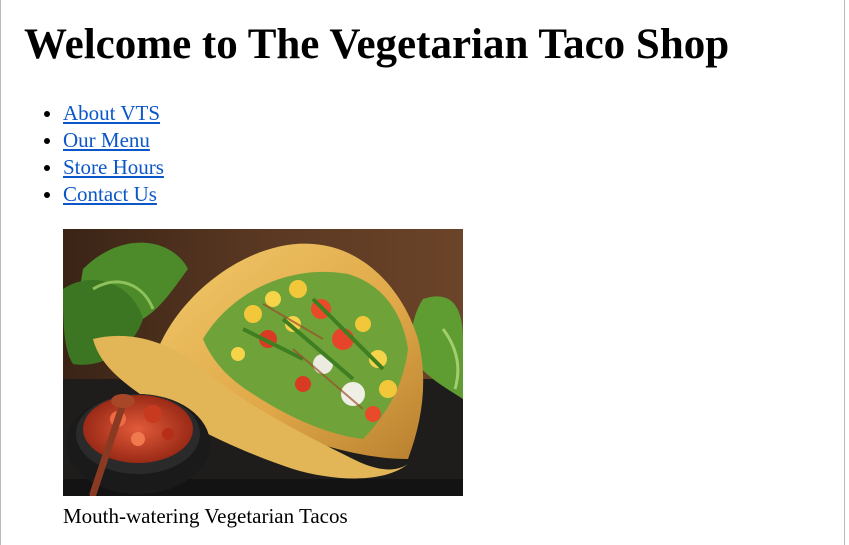 This screenshot has height=545, width=849. What do you see at coordinates (110, 194) in the screenshot?
I see `nav-link-contact: Contact Us` at bounding box center [110, 194].